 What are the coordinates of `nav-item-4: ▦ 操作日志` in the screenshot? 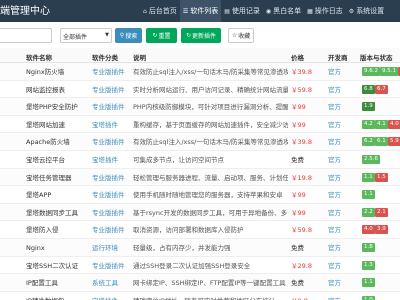 It's located at (325, 11).